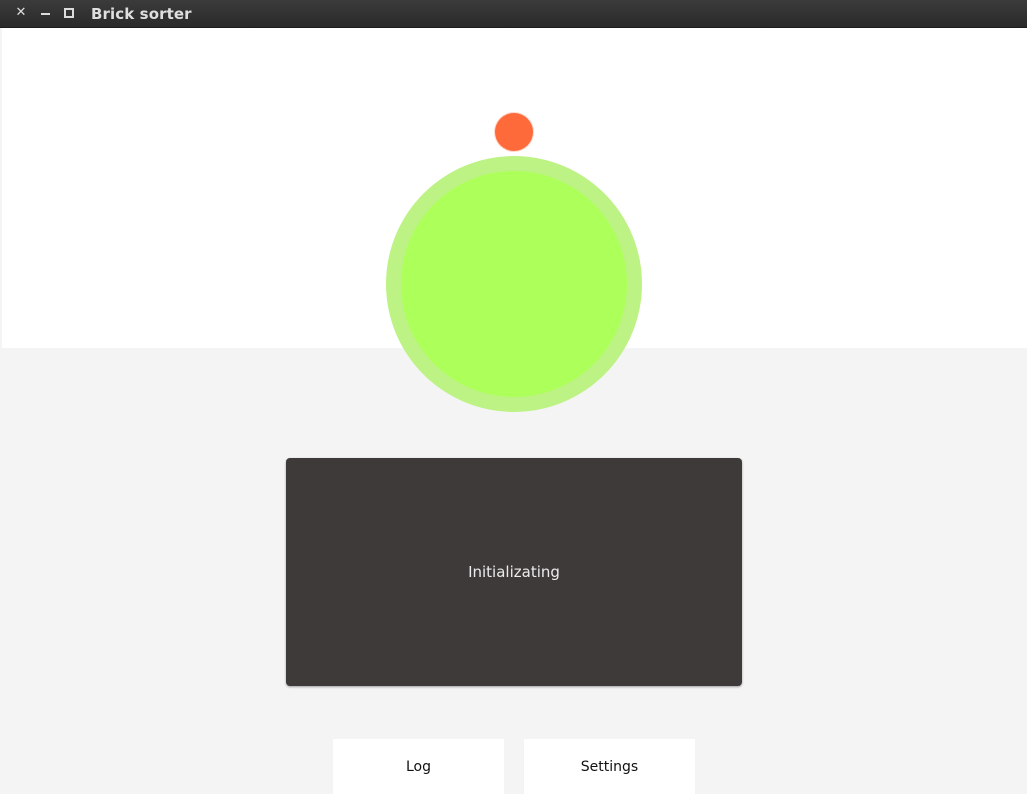 This screenshot has height=794, width=1027. What do you see at coordinates (418, 766) in the screenshot?
I see `log-button: Log` at bounding box center [418, 766].